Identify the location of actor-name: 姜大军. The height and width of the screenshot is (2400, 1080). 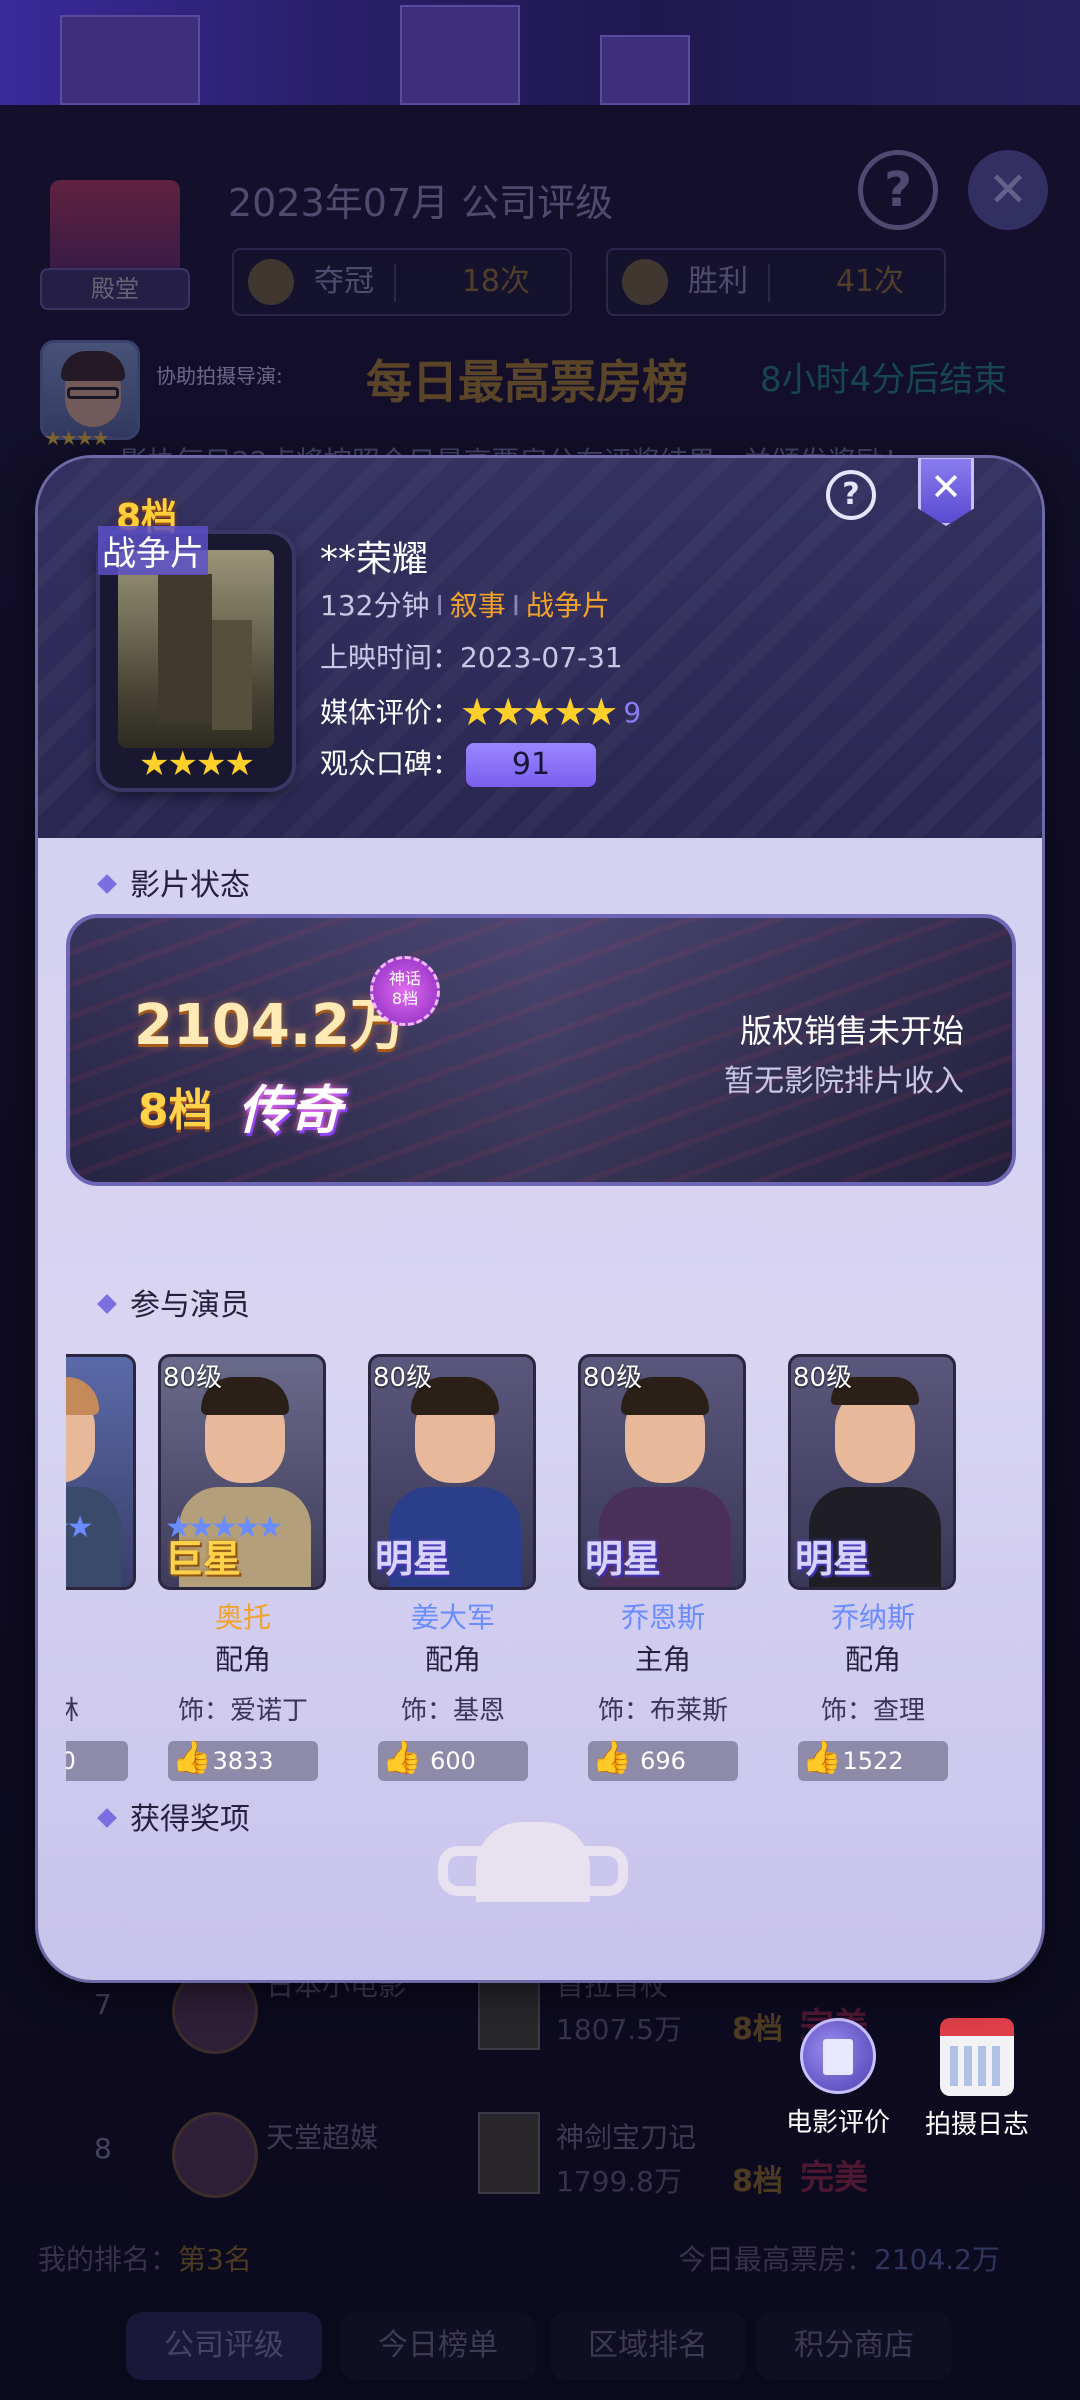
(452, 1617).